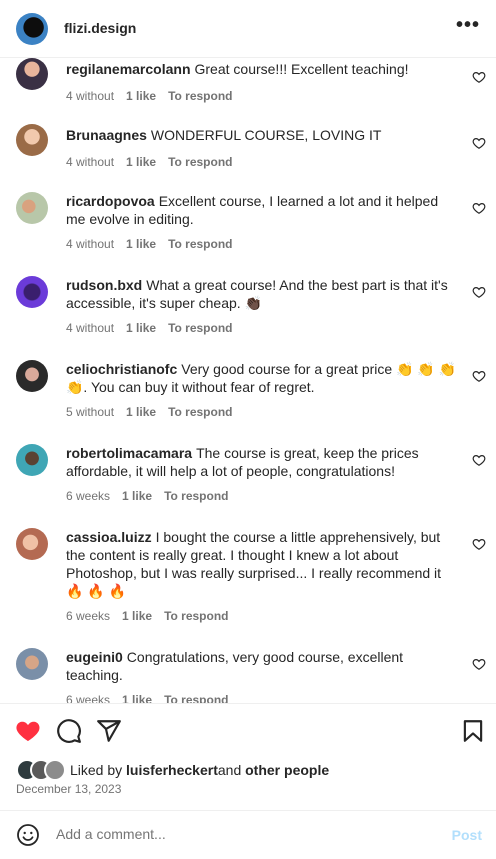  Describe the element at coordinates (248, 731) in the screenshot. I see `post-actions` at that location.